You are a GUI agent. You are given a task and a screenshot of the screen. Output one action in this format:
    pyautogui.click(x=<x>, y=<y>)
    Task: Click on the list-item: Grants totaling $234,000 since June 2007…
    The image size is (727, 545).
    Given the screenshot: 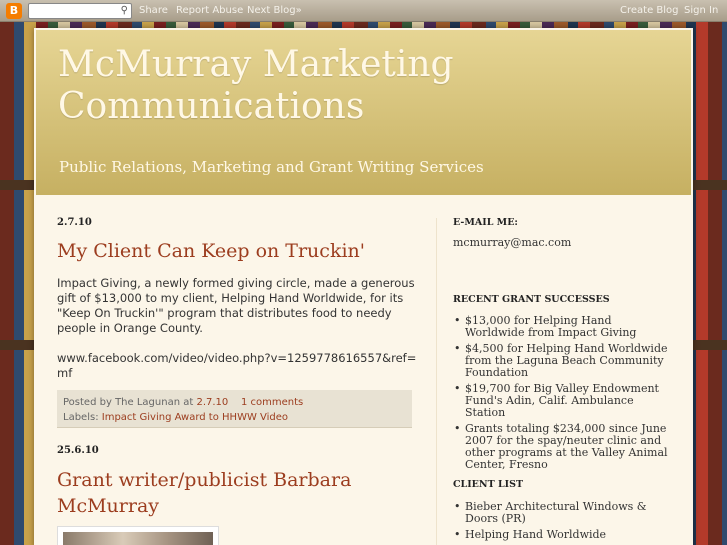 What is the action you would take?
    pyautogui.click(x=563, y=447)
    